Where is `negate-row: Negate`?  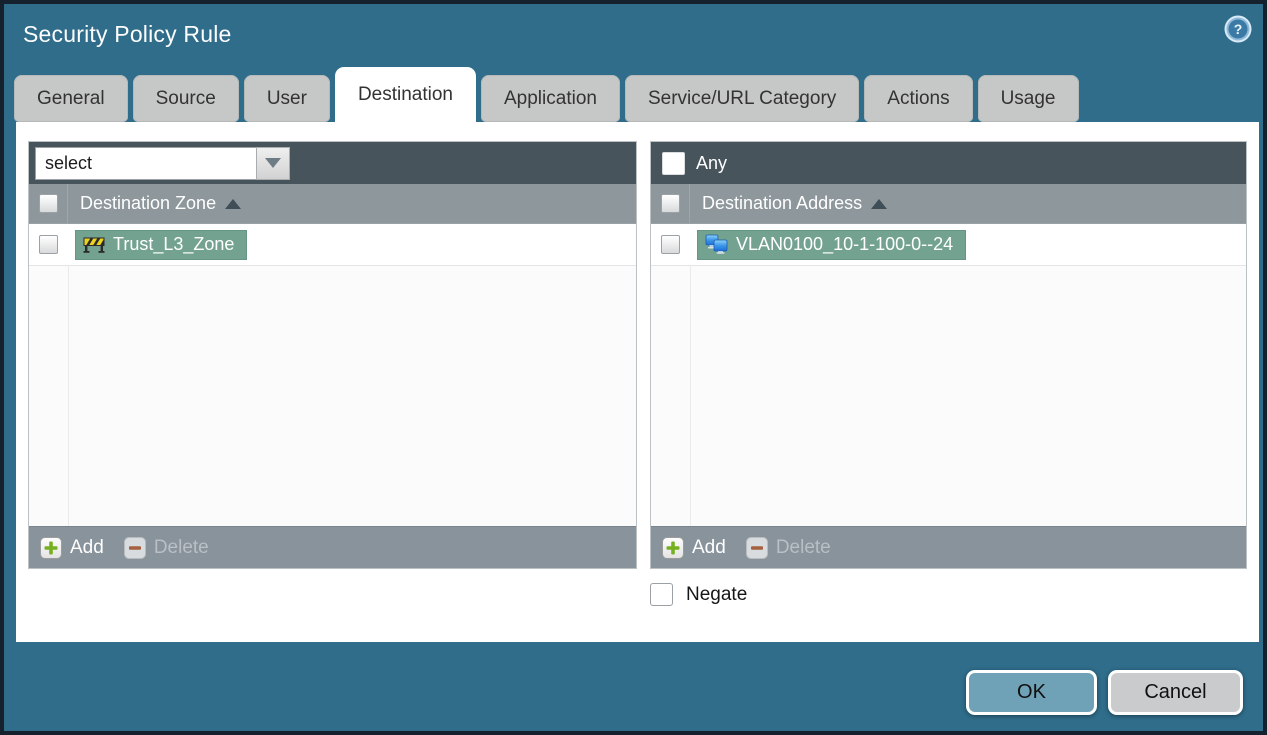
negate-row: Negate is located at coordinates (698, 594).